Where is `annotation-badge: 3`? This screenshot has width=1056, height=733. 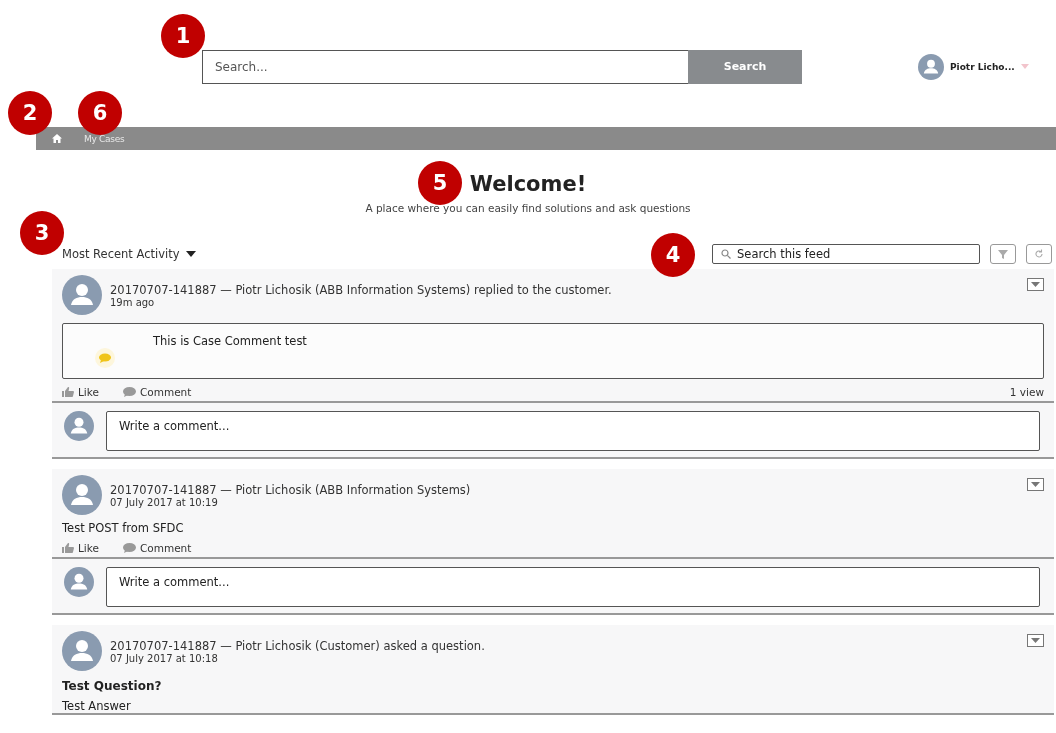 annotation-badge: 3 is located at coordinates (42, 233).